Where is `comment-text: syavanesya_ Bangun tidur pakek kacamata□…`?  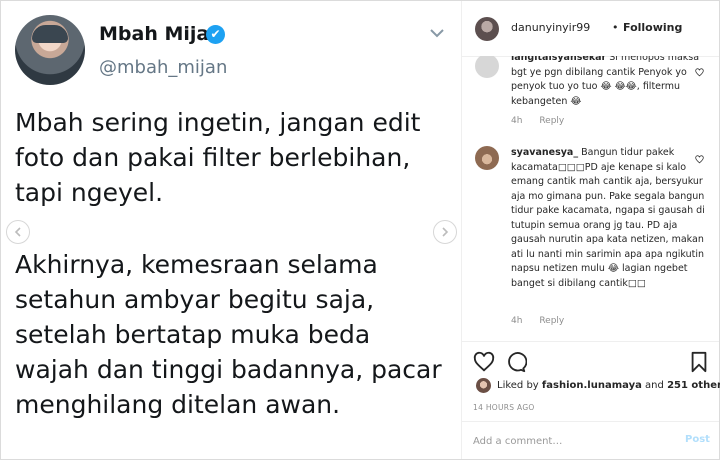 comment-text: syavanesya_ Bangun tidur pakek kacamata□… is located at coordinates (611, 218).